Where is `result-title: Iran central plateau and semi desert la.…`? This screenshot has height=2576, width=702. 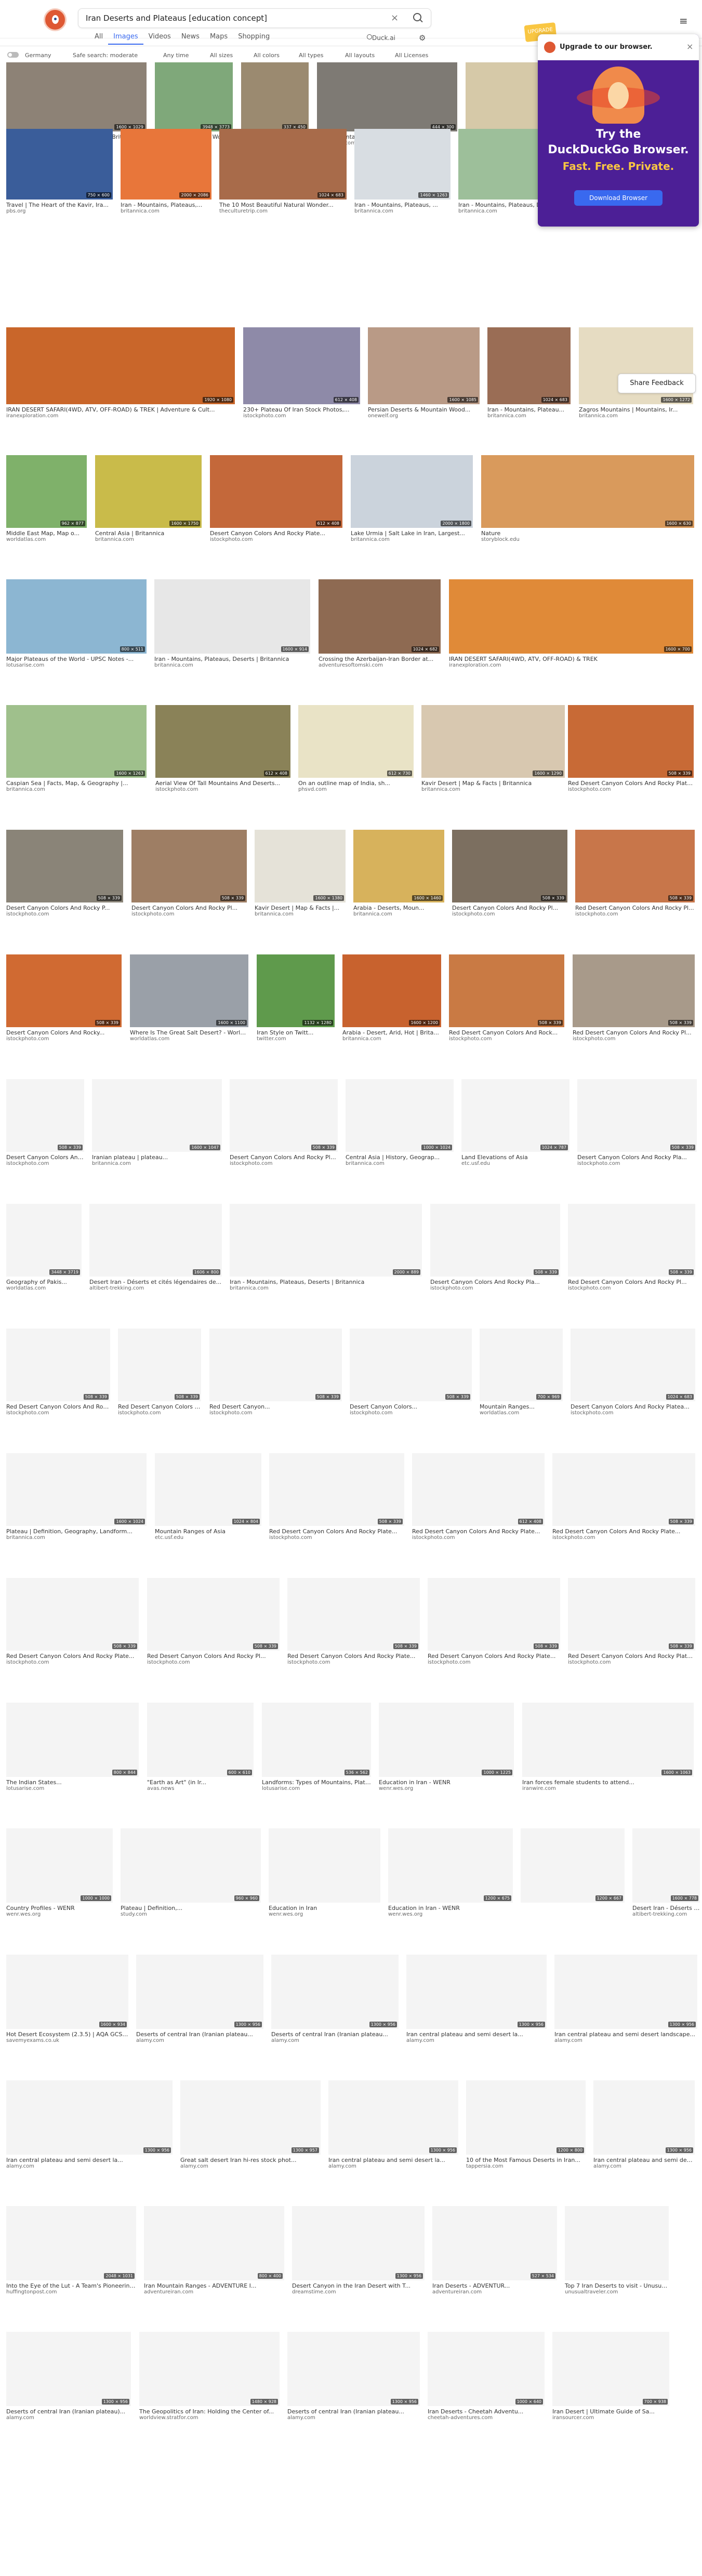
result-title: Iran central plateau and semi desert la.… is located at coordinates (89, 2160).